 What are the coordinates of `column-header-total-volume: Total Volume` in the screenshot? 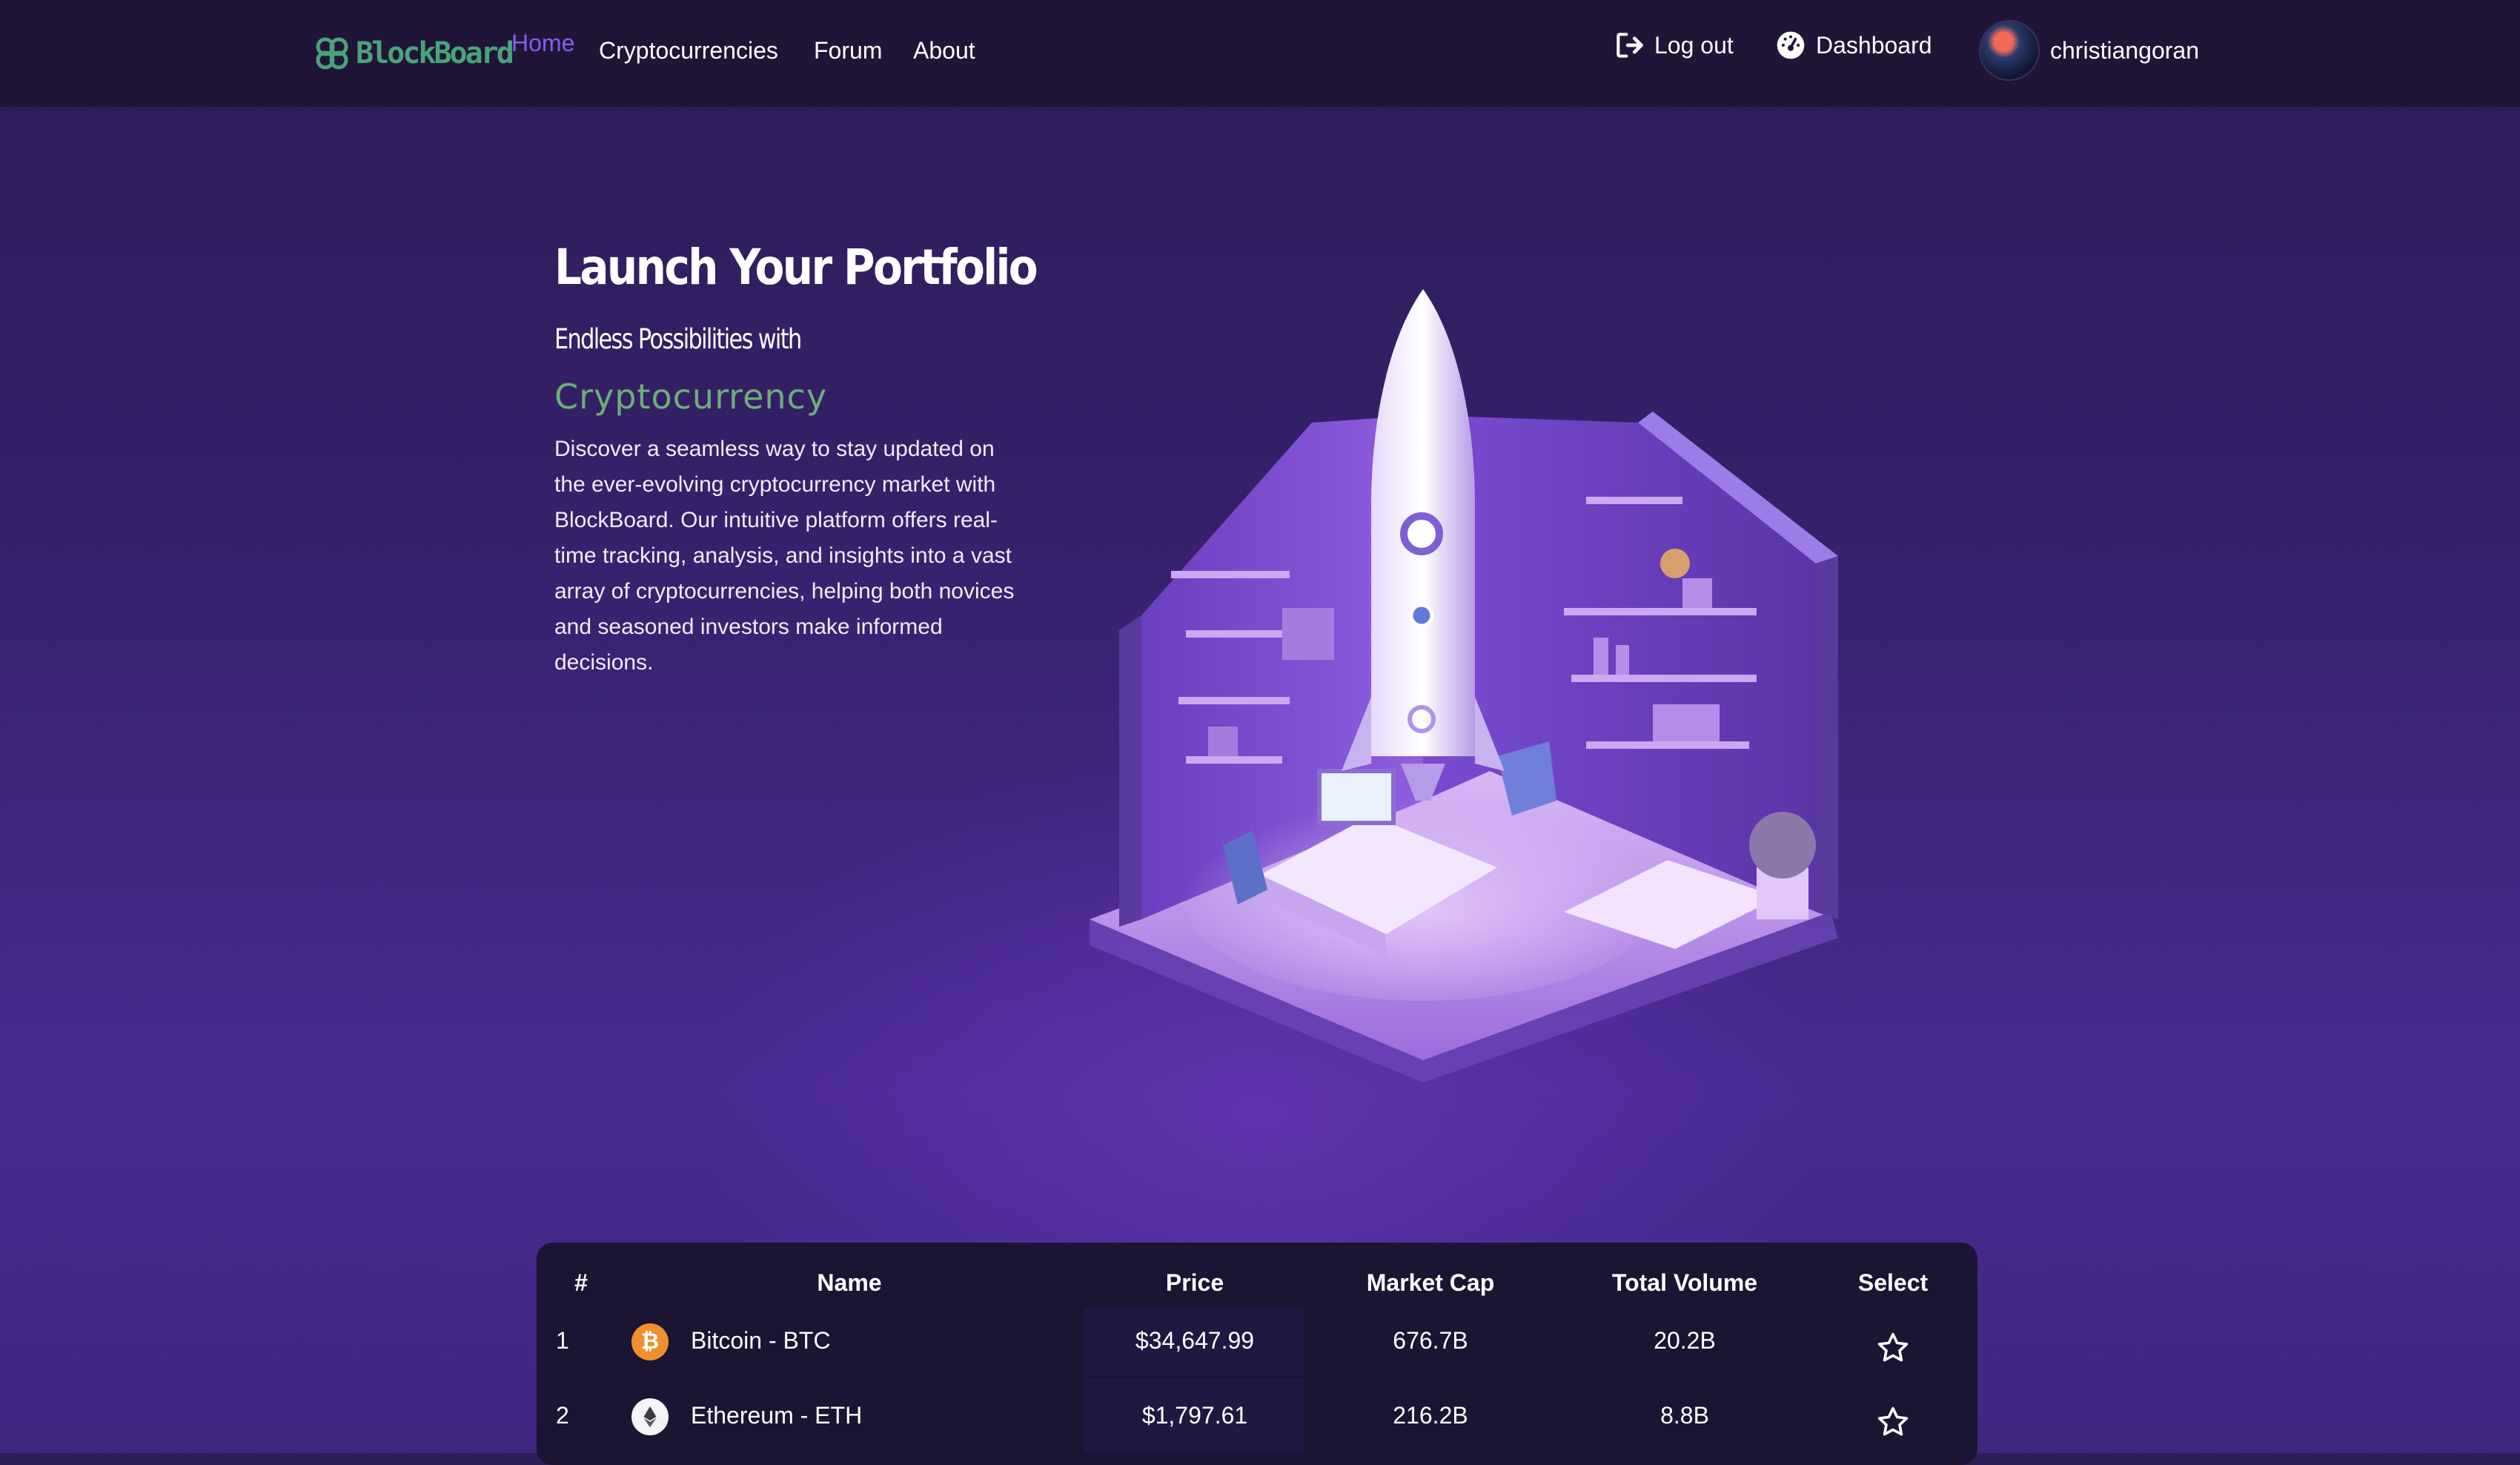 It's located at (1685, 1283).